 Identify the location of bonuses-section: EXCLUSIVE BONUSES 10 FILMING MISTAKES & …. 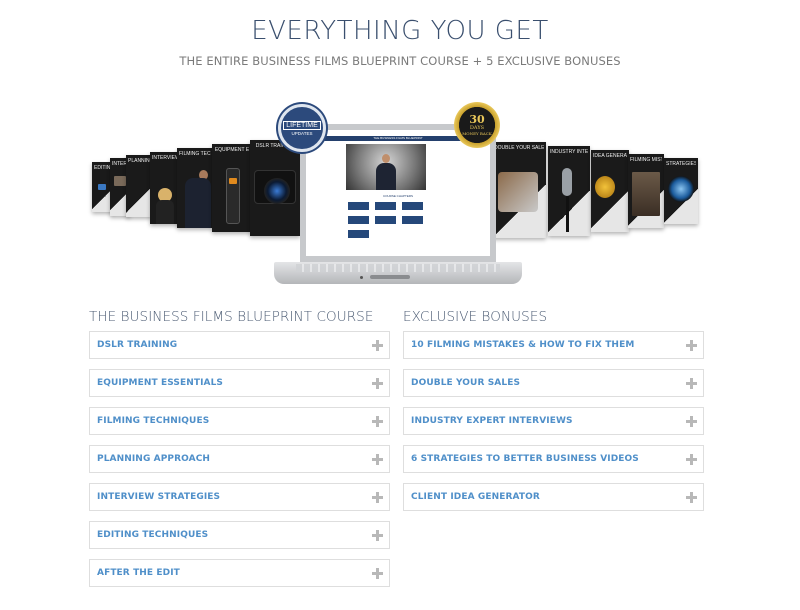
(554, 415).